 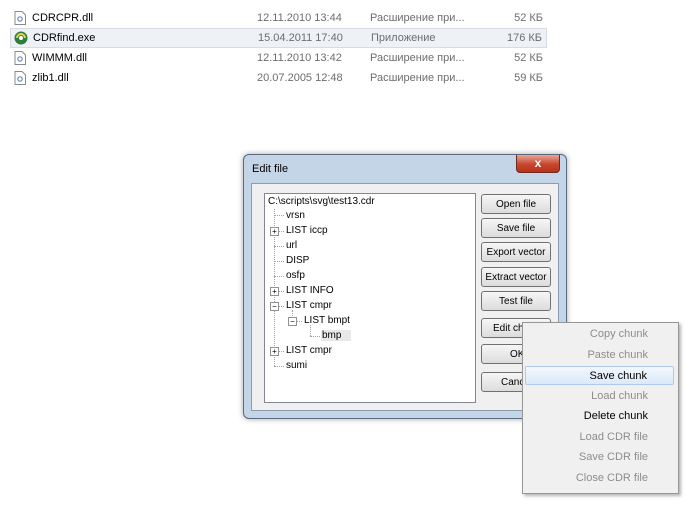 What do you see at coordinates (270, 169) in the screenshot?
I see `dialog-title: Edit file` at bounding box center [270, 169].